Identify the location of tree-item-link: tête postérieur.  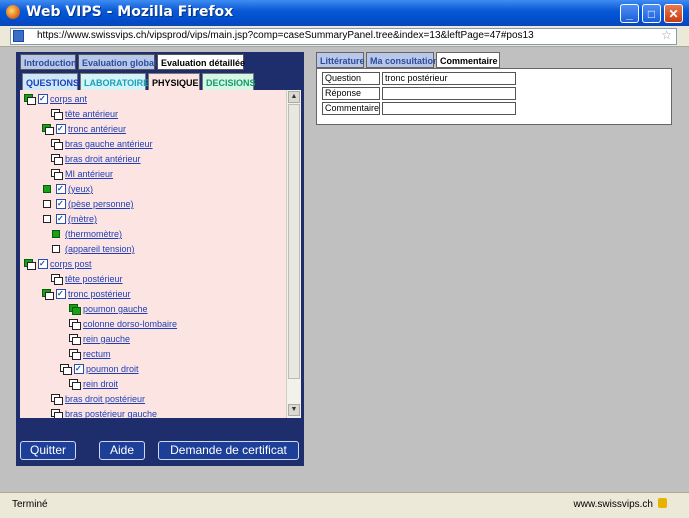
(94, 279).